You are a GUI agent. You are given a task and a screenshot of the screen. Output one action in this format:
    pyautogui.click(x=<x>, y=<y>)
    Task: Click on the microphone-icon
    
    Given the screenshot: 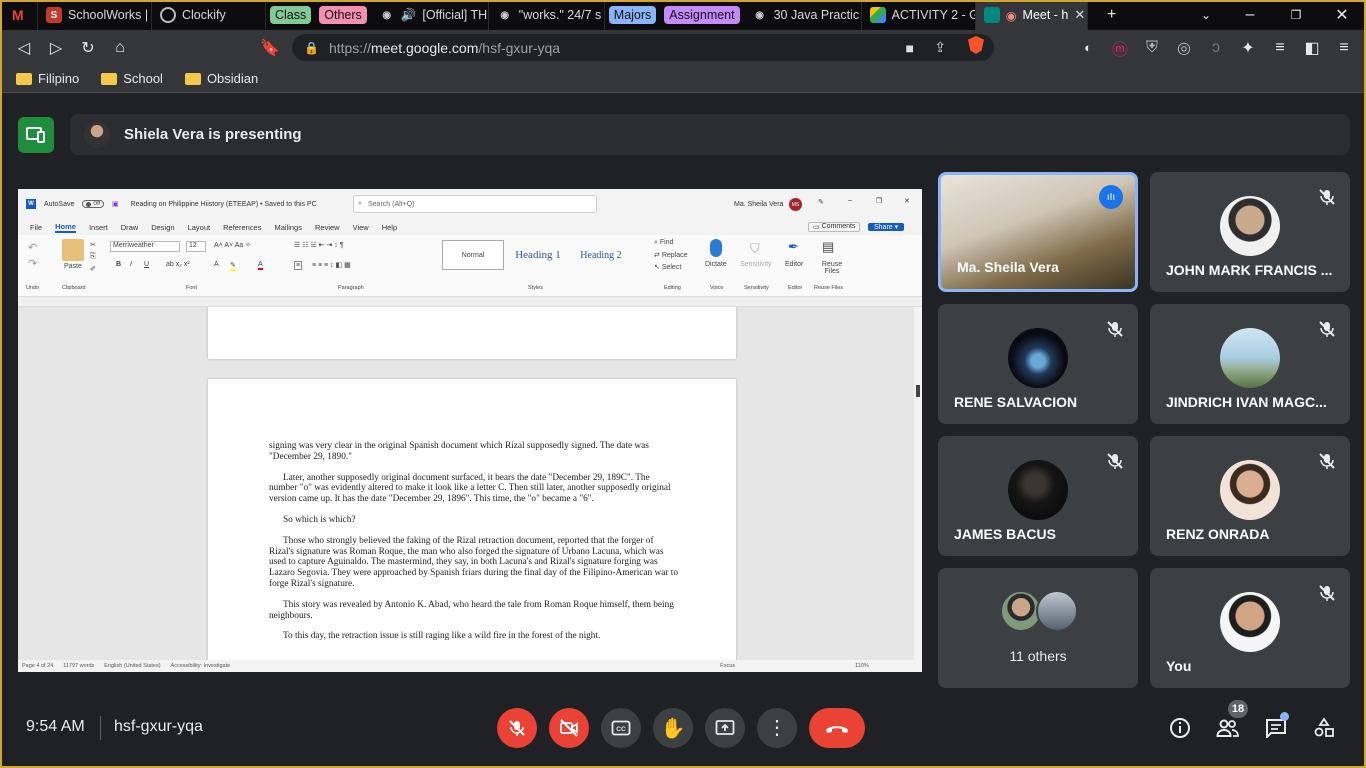 What is the action you would take?
    pyautogui.click(x=716, y=248)
    